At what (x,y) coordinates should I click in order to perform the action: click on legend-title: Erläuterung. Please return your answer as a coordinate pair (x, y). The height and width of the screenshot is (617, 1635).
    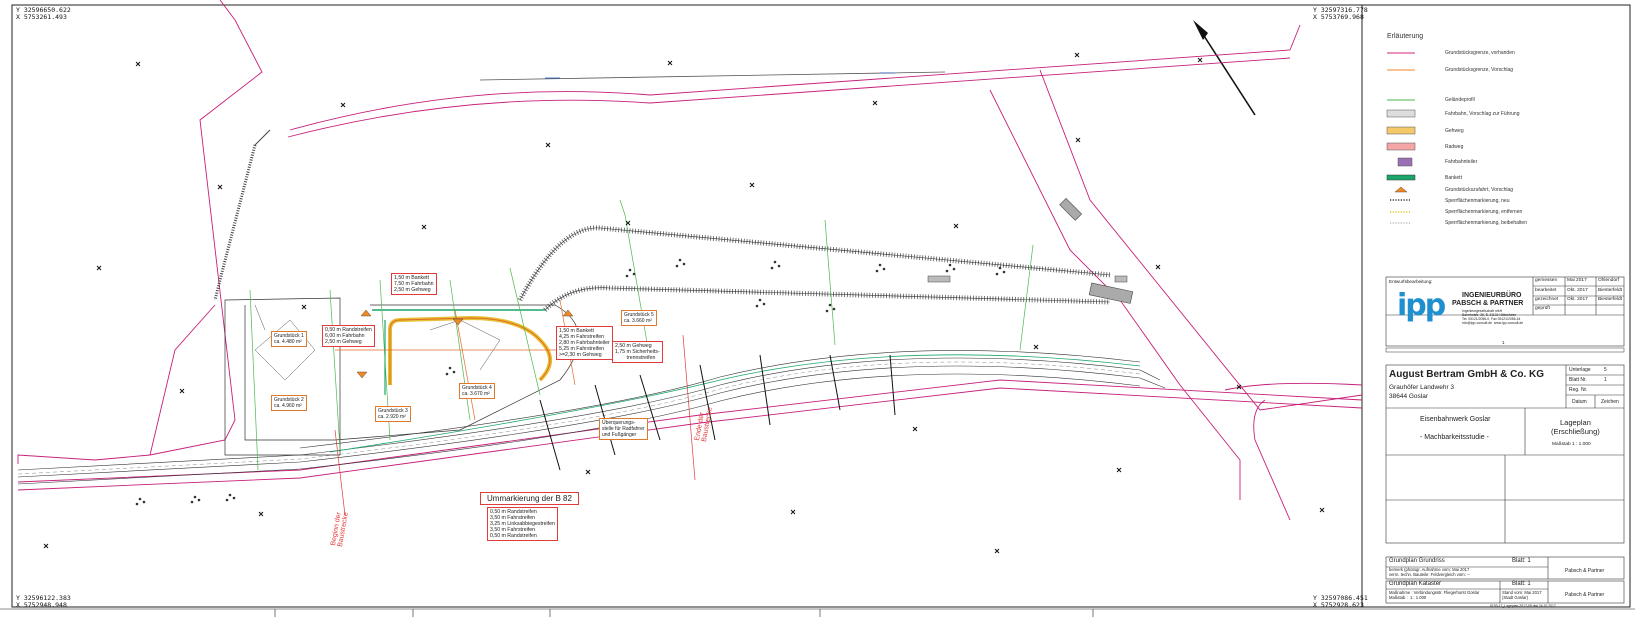
    Looking at the image, I should click on (1405, 36).